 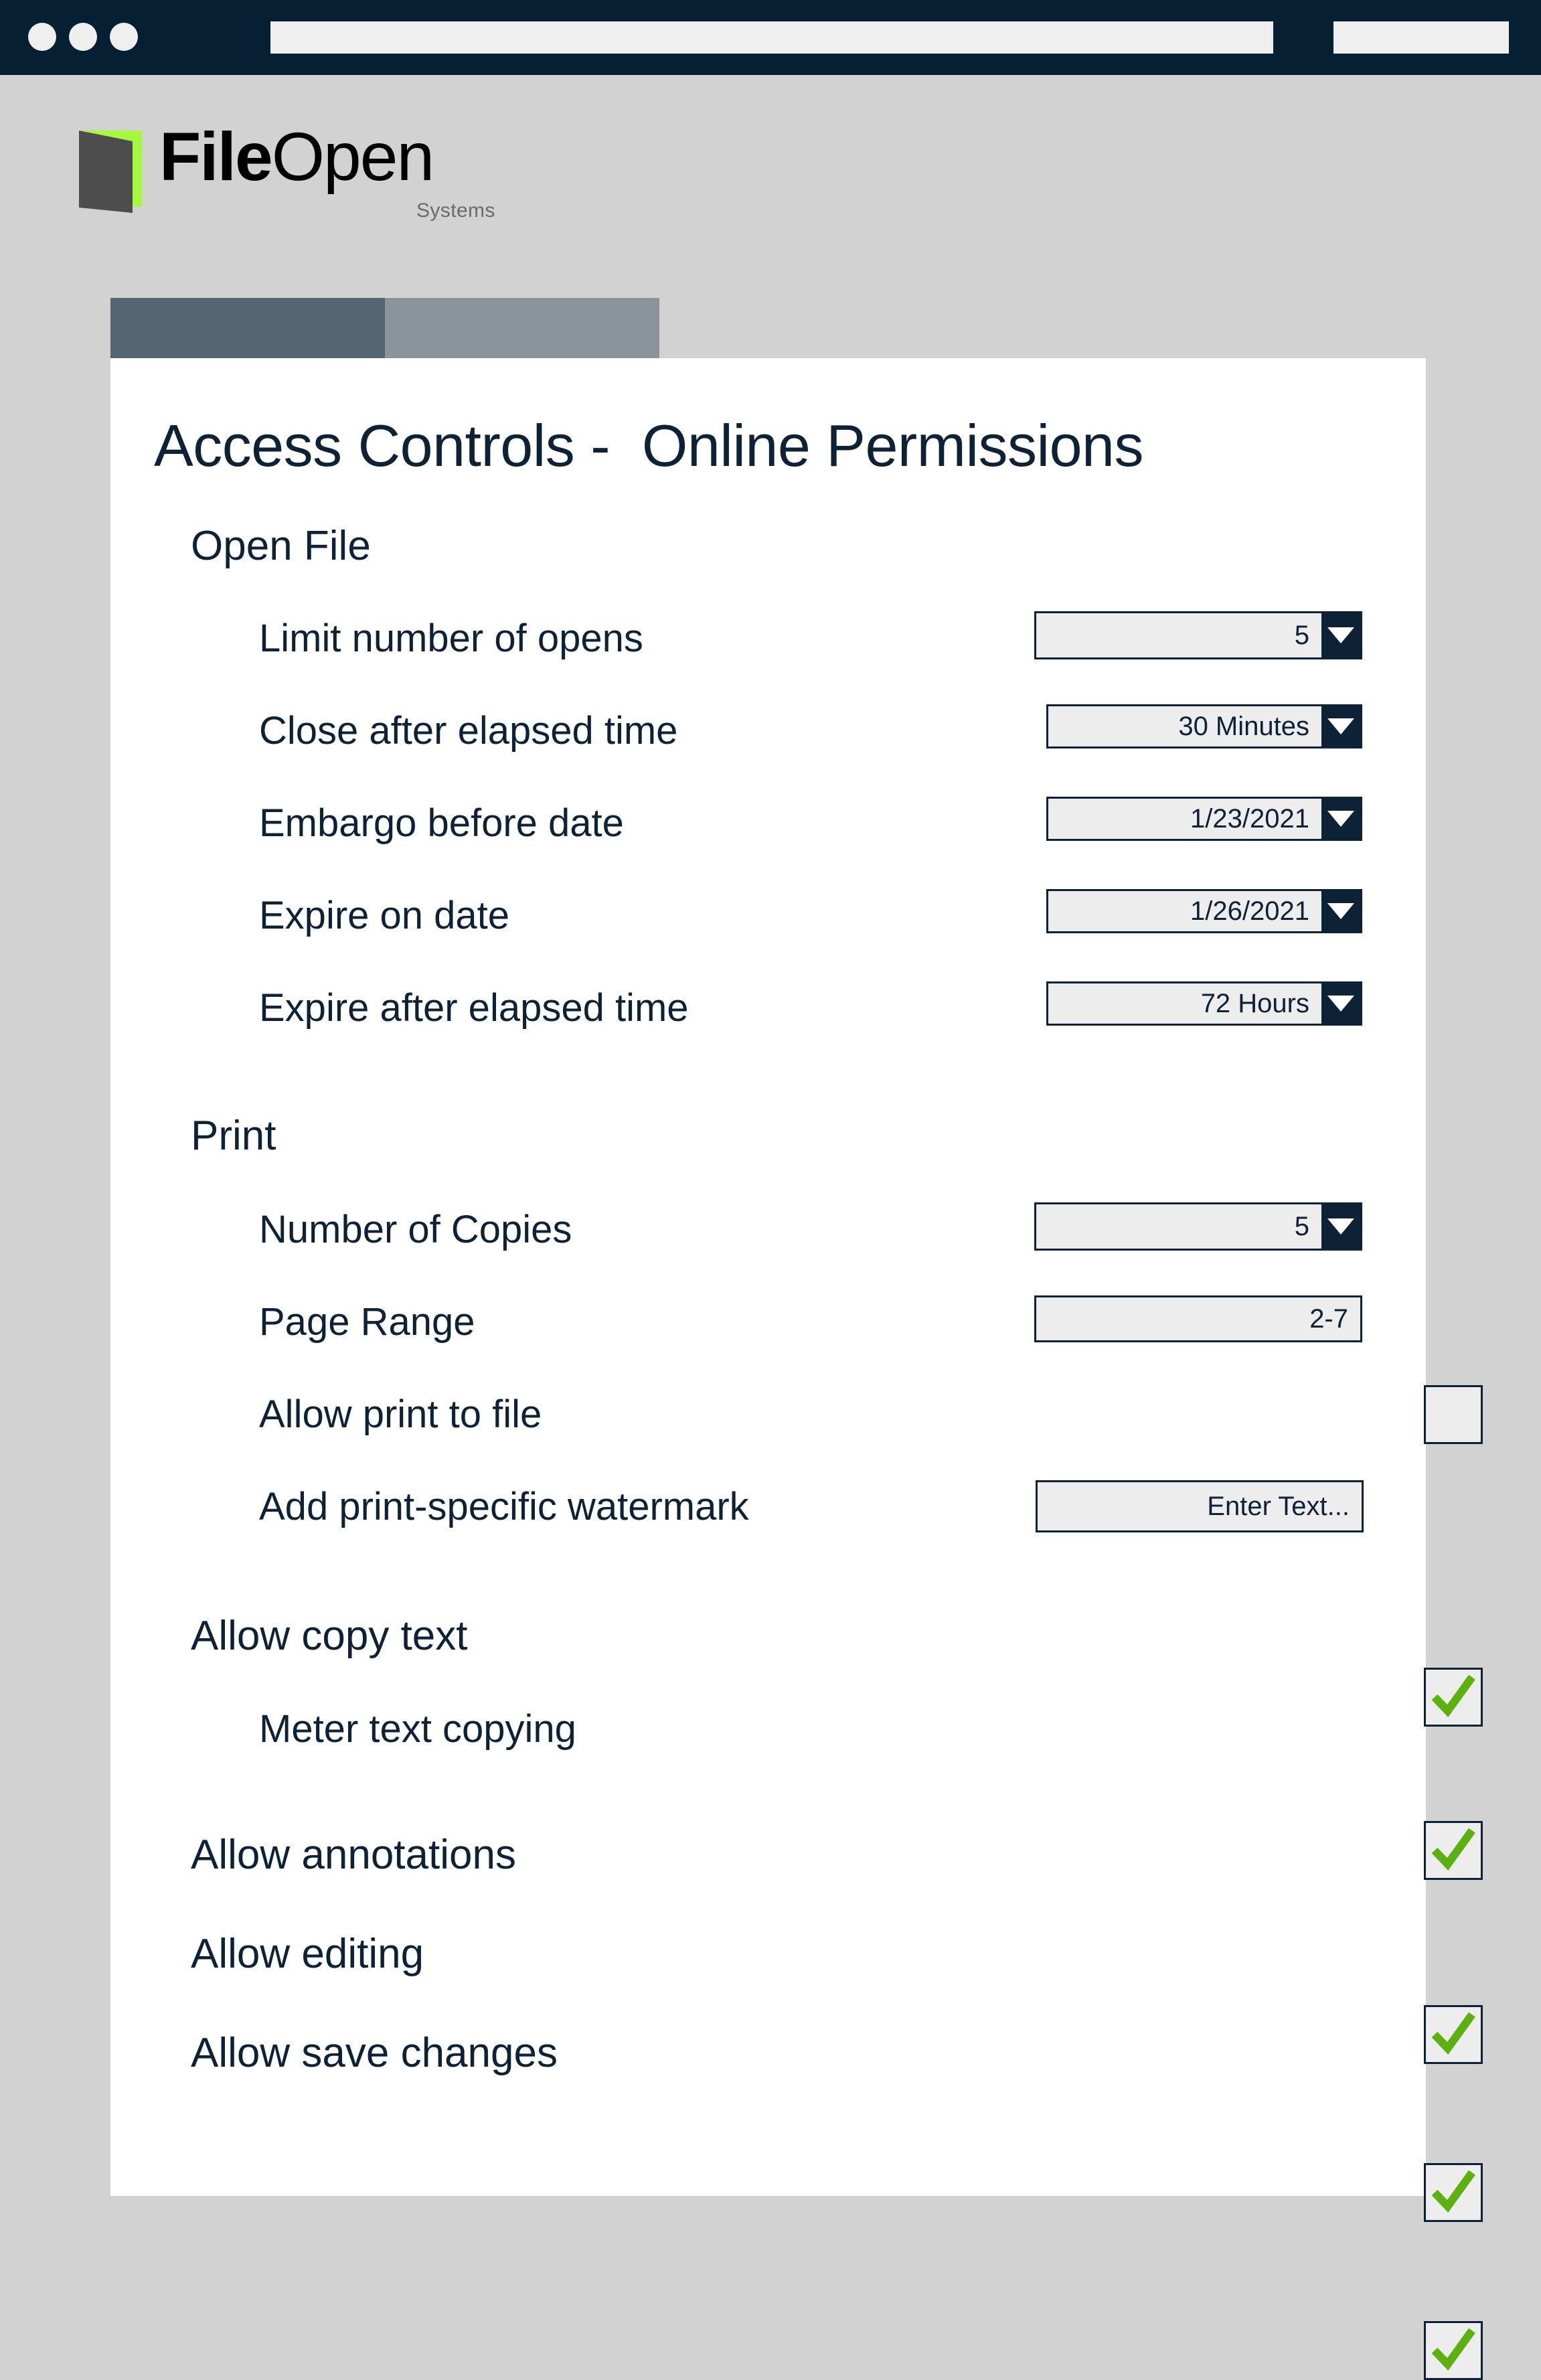 I want to click on open-book-icon, so click(x=110, y=172).